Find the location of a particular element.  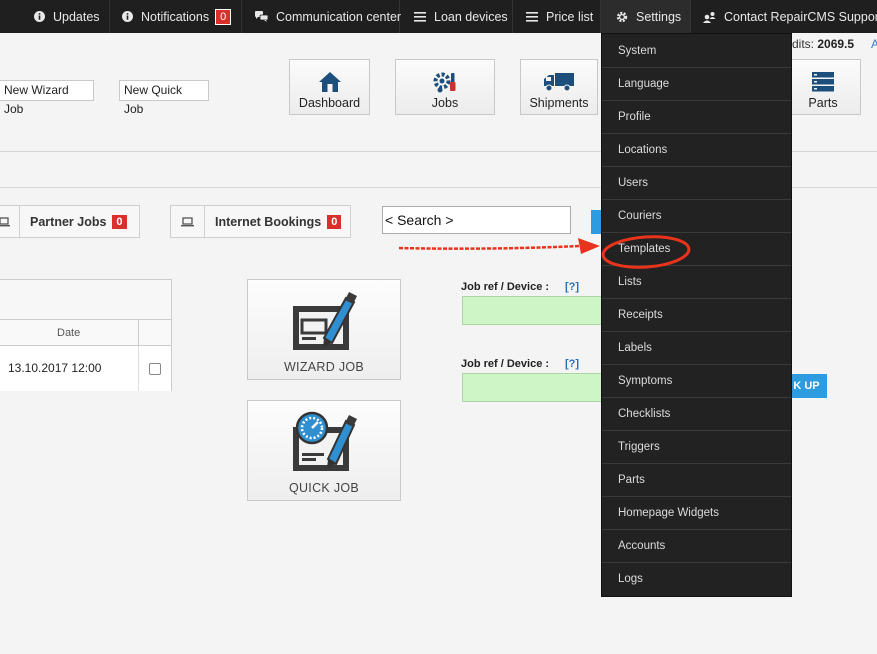

partner-jobs-count-badge: 0 is located at coordinates (119, 221).